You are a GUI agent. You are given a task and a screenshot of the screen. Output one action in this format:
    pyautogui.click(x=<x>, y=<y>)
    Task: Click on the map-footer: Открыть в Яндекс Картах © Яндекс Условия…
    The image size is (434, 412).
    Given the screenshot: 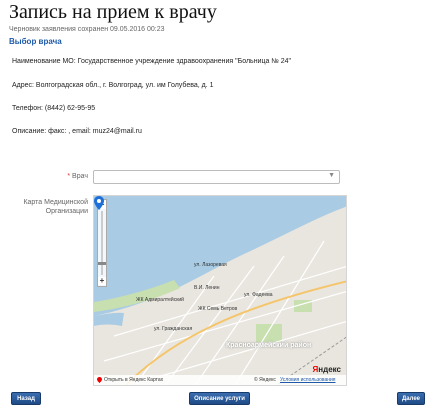 What is the action you would take?
    pyautogui.click(x=220, y=380)
    